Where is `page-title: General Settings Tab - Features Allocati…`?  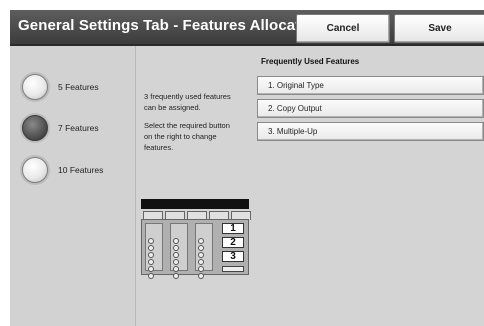
page-title: General Settings Tab - Features Allocati… is located at coordinates (171, 25).